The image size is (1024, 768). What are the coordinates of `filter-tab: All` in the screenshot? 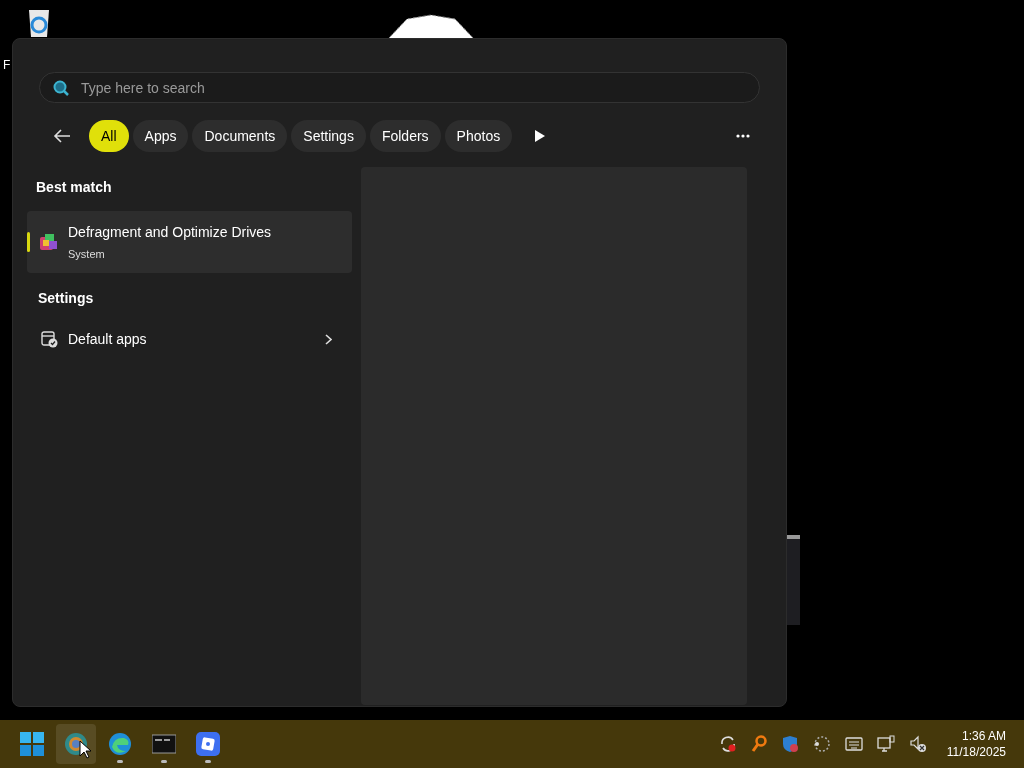 It's located at (109, 136).